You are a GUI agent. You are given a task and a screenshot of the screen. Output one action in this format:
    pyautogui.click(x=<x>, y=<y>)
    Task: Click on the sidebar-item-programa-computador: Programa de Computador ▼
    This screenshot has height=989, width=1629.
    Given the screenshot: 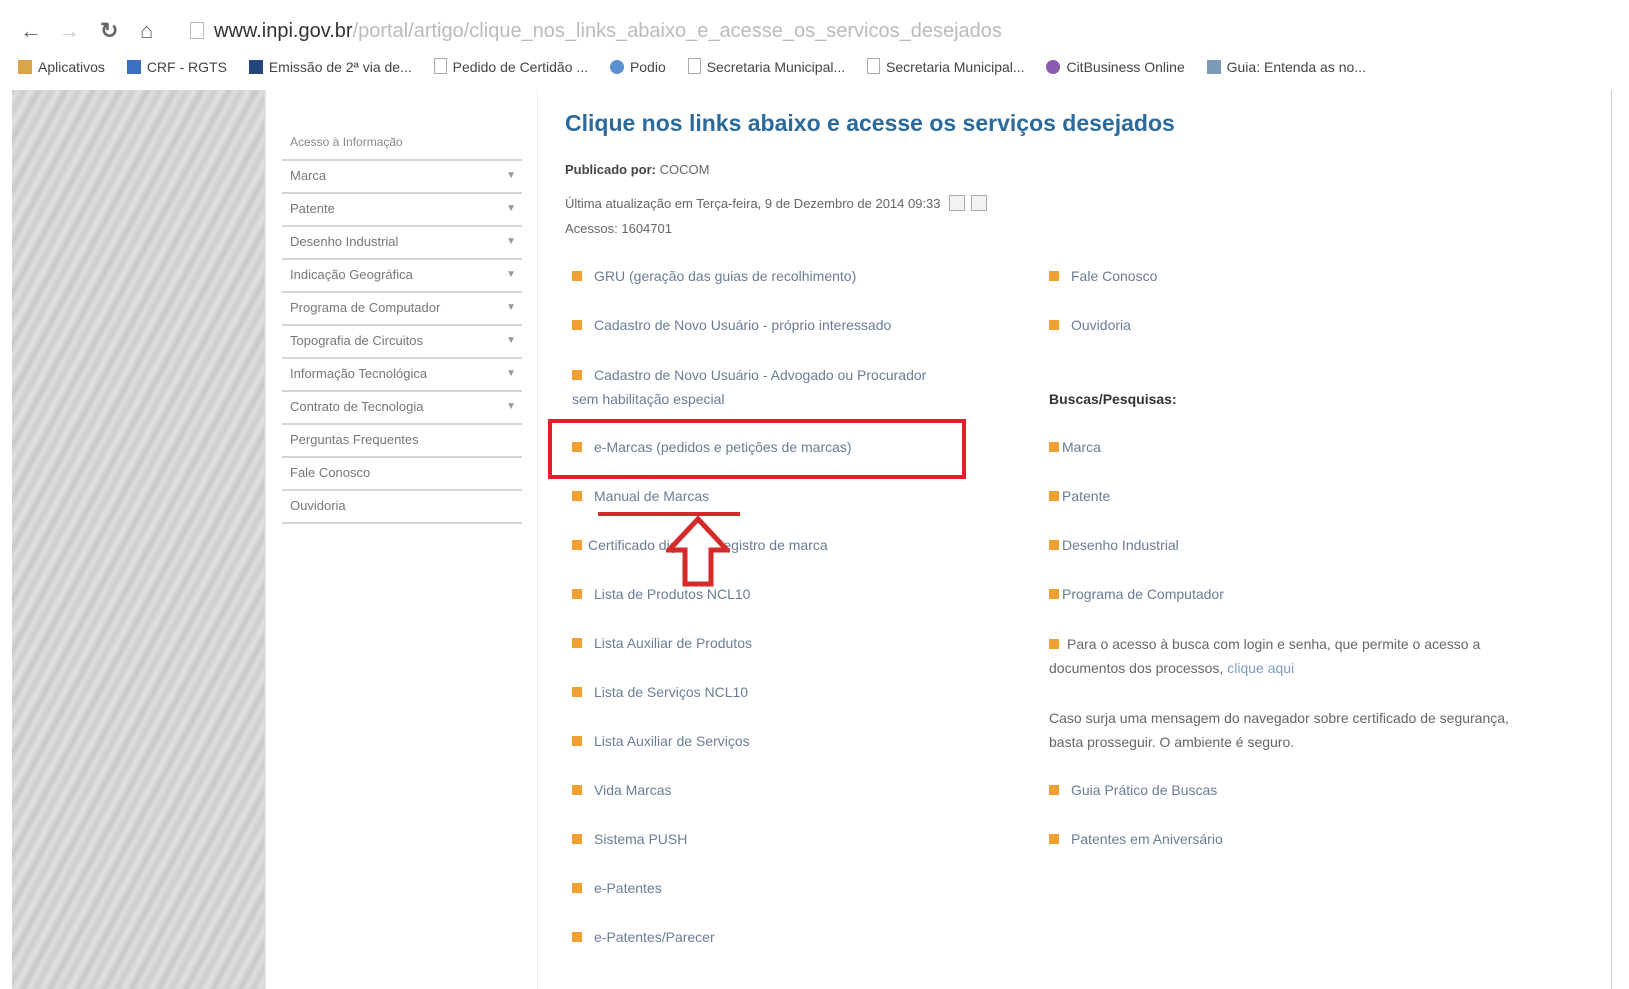 What is the action you would take?
    pyautogui.click(x=402, y=309)
    